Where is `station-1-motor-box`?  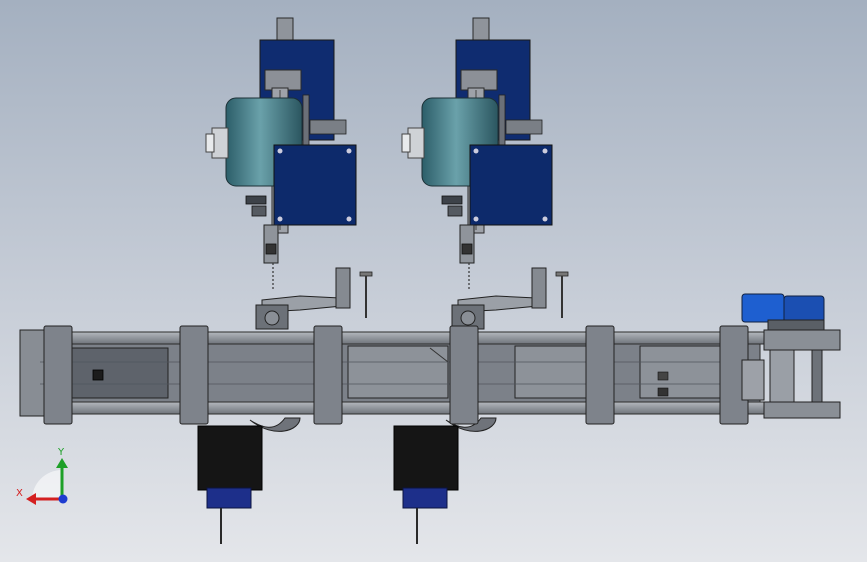
station-1-motor-box is located at coordinates (315, 185).